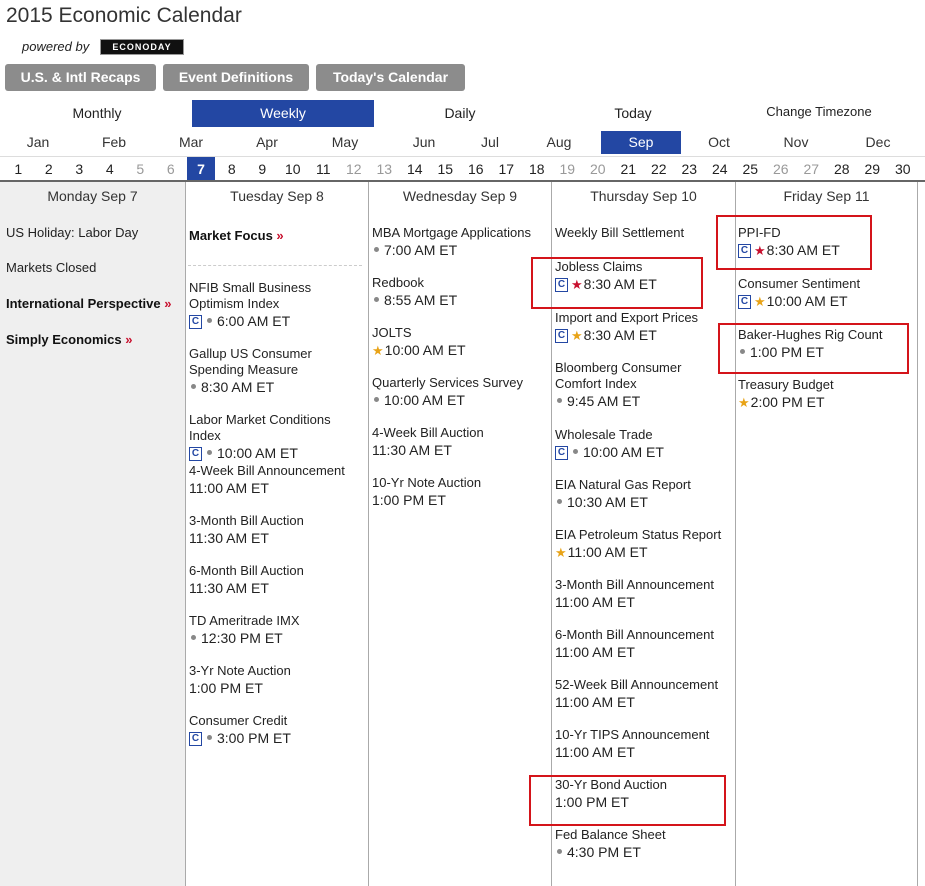  What do you see at coordinates (476, 169) in the screenshot?
I see `day-16: 16` at bounding box center [476, 169].